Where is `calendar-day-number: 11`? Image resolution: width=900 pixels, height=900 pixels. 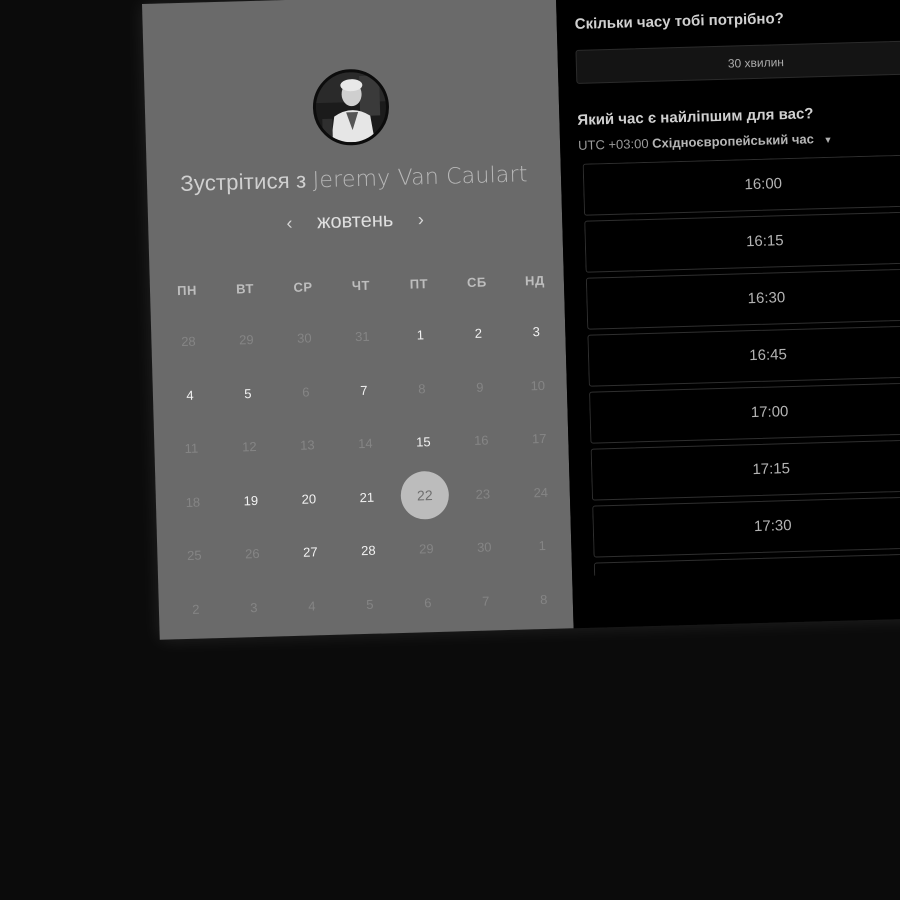
calendar-day-number: 11 is located at coordinates (191, 448).